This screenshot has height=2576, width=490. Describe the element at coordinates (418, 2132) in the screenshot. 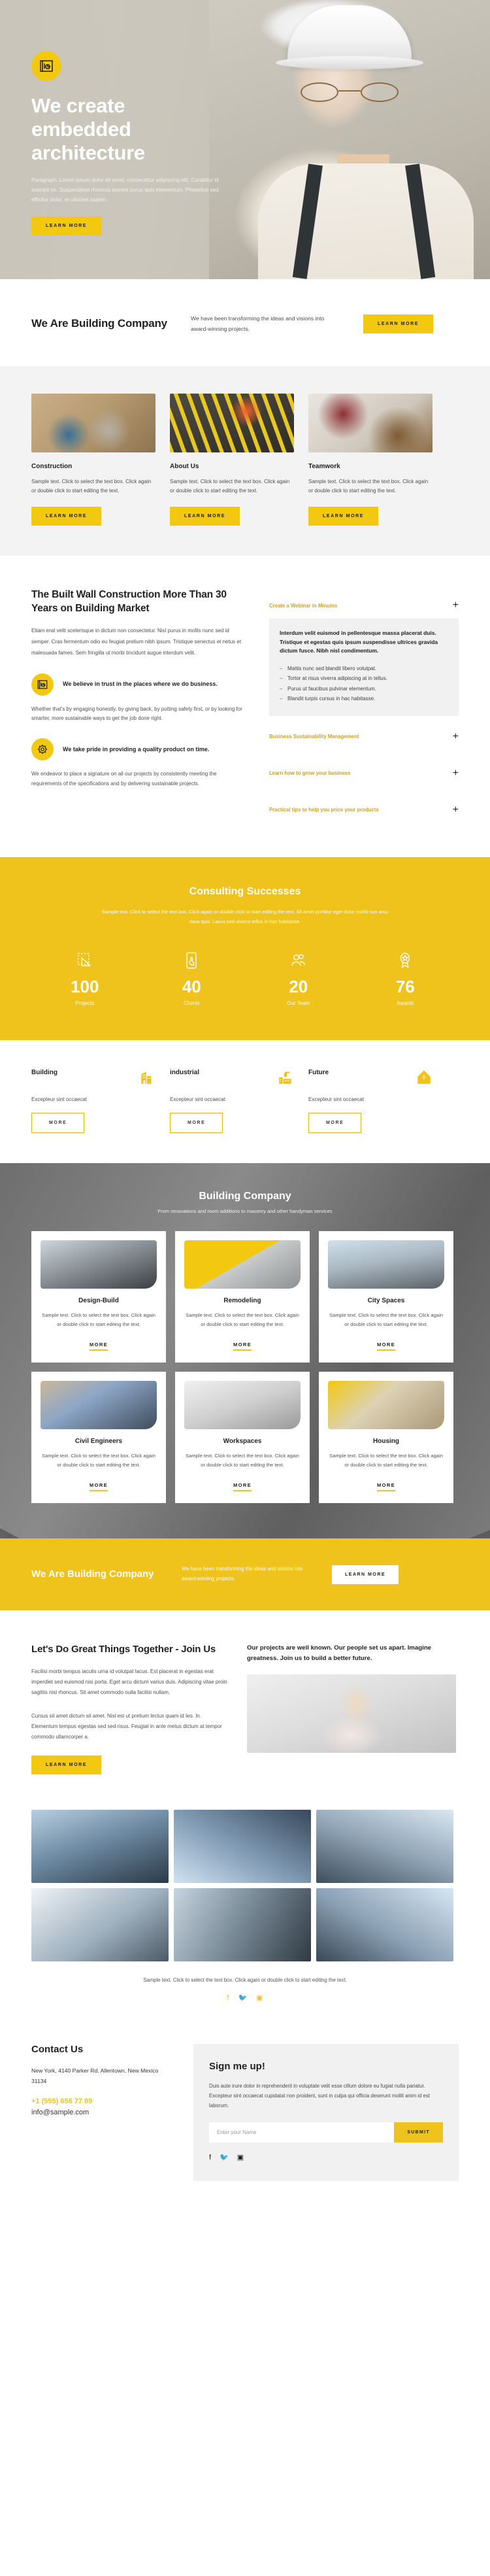

I see `submit-button: SUBMIT` at that location.